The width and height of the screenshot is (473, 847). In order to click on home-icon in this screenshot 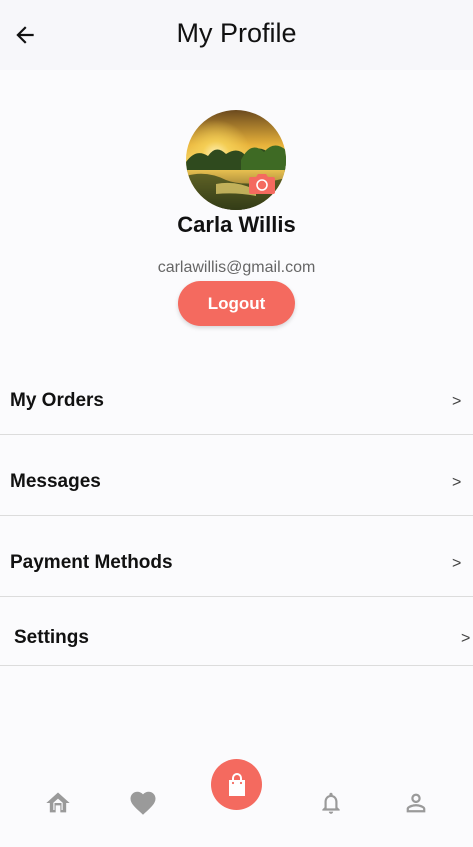, I will do `click(58, 802)`.